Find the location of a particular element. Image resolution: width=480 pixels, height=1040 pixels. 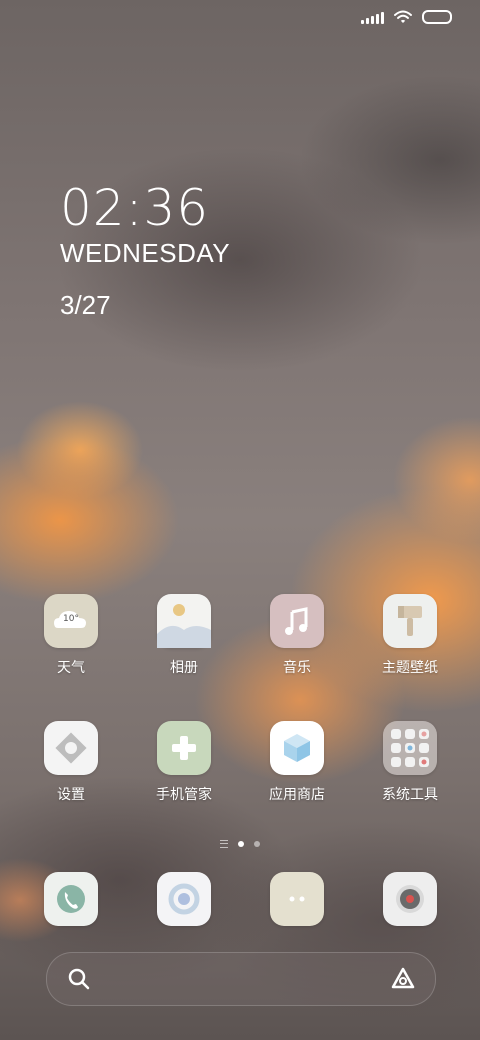

page-dot-active is located at coordinates (241, 844).